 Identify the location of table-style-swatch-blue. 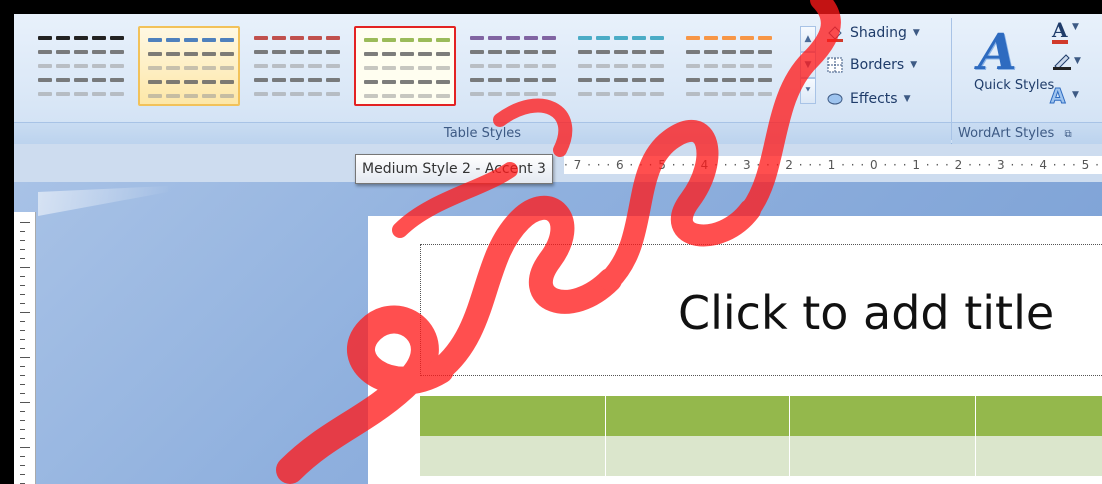
(189, 66).